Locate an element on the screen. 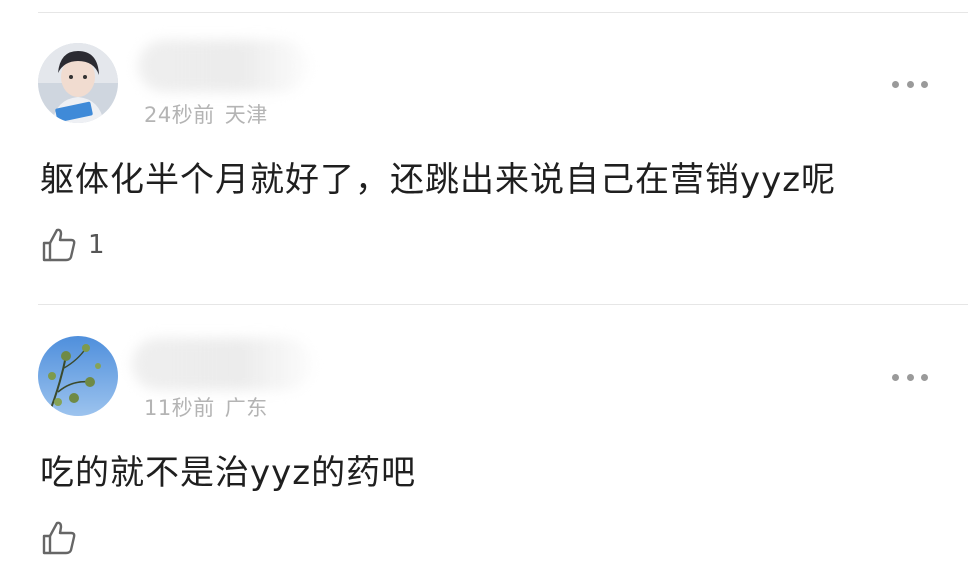  top-divider is located at coordinates (503, 12).